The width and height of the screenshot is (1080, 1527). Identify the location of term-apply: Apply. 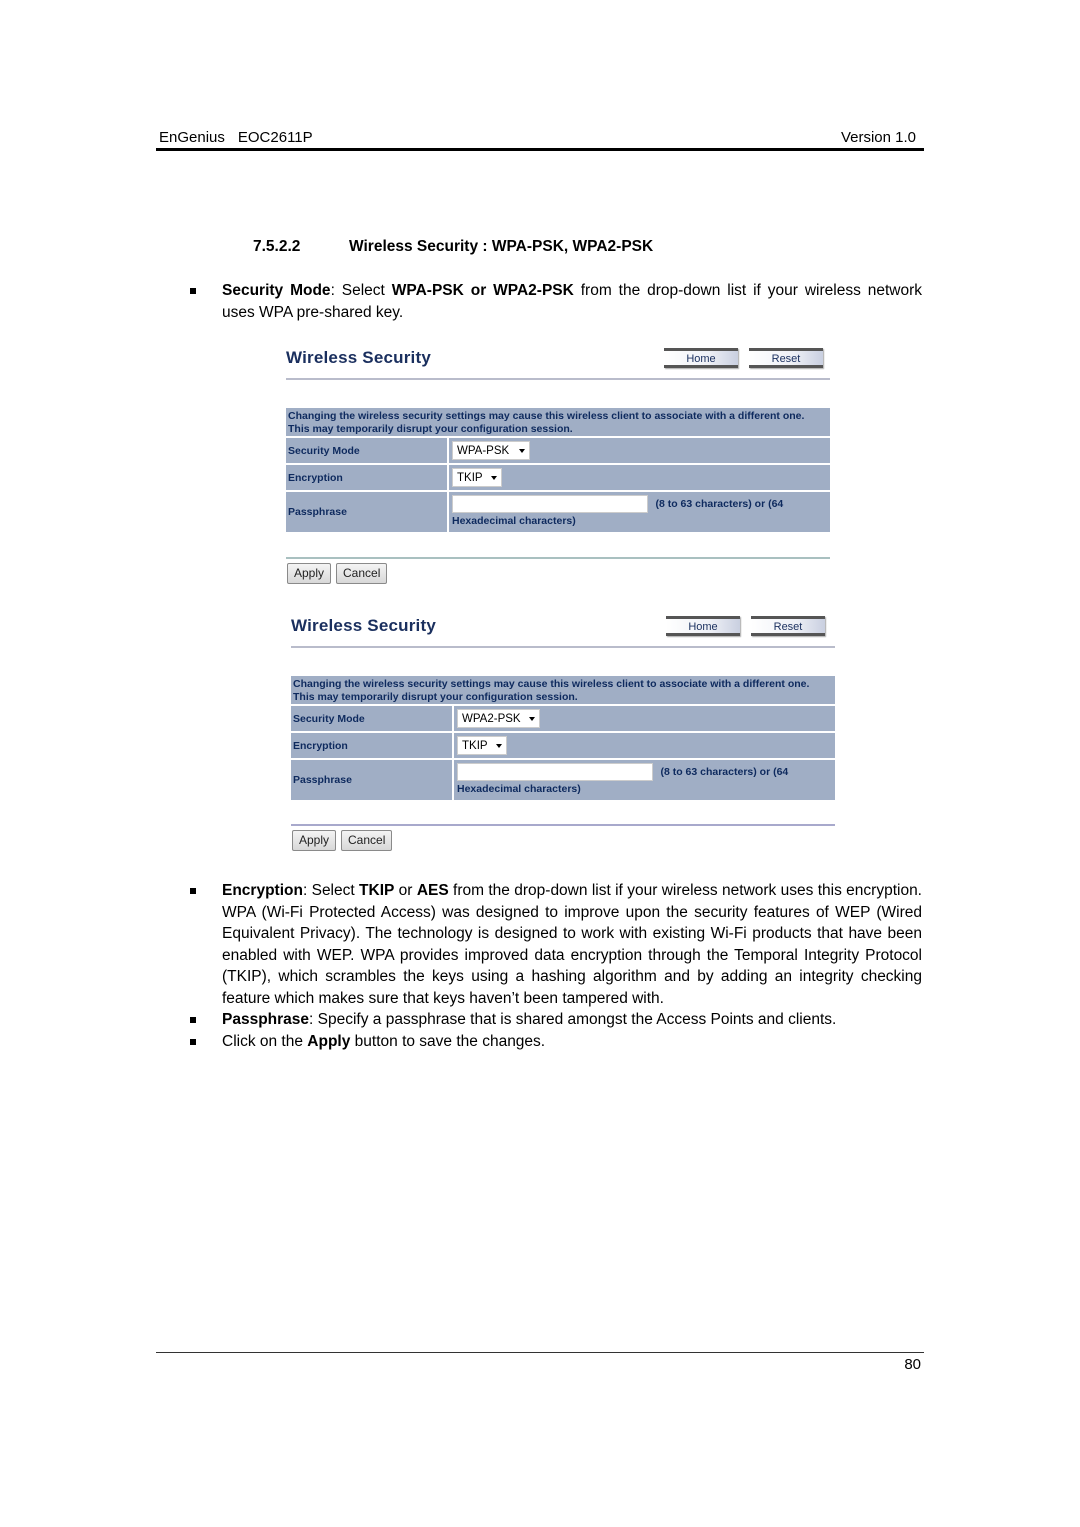
(329, 1041).